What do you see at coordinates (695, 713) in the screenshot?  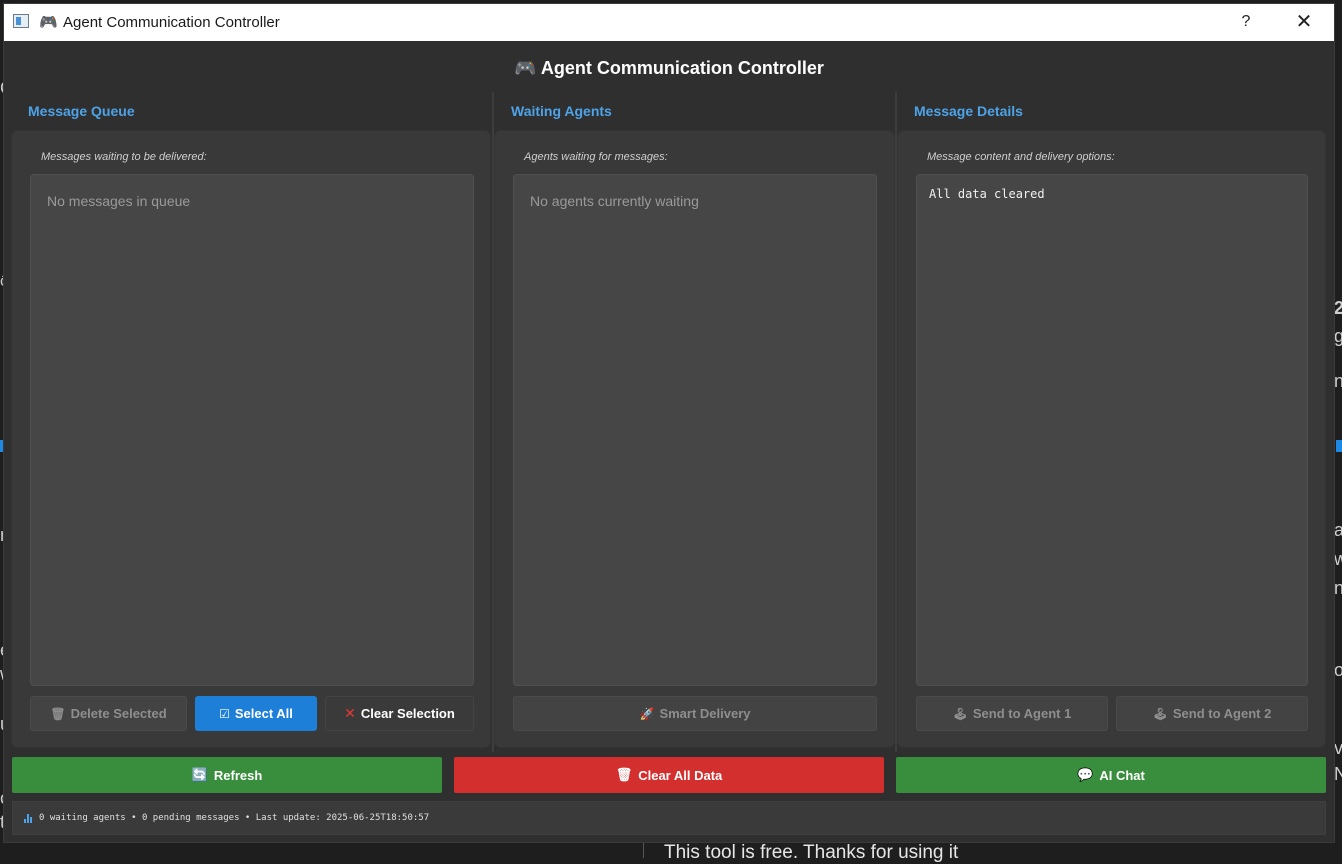 I see `smart-delivery-button: 🚀 Smart Delivery` at bounding box center [695, 713].